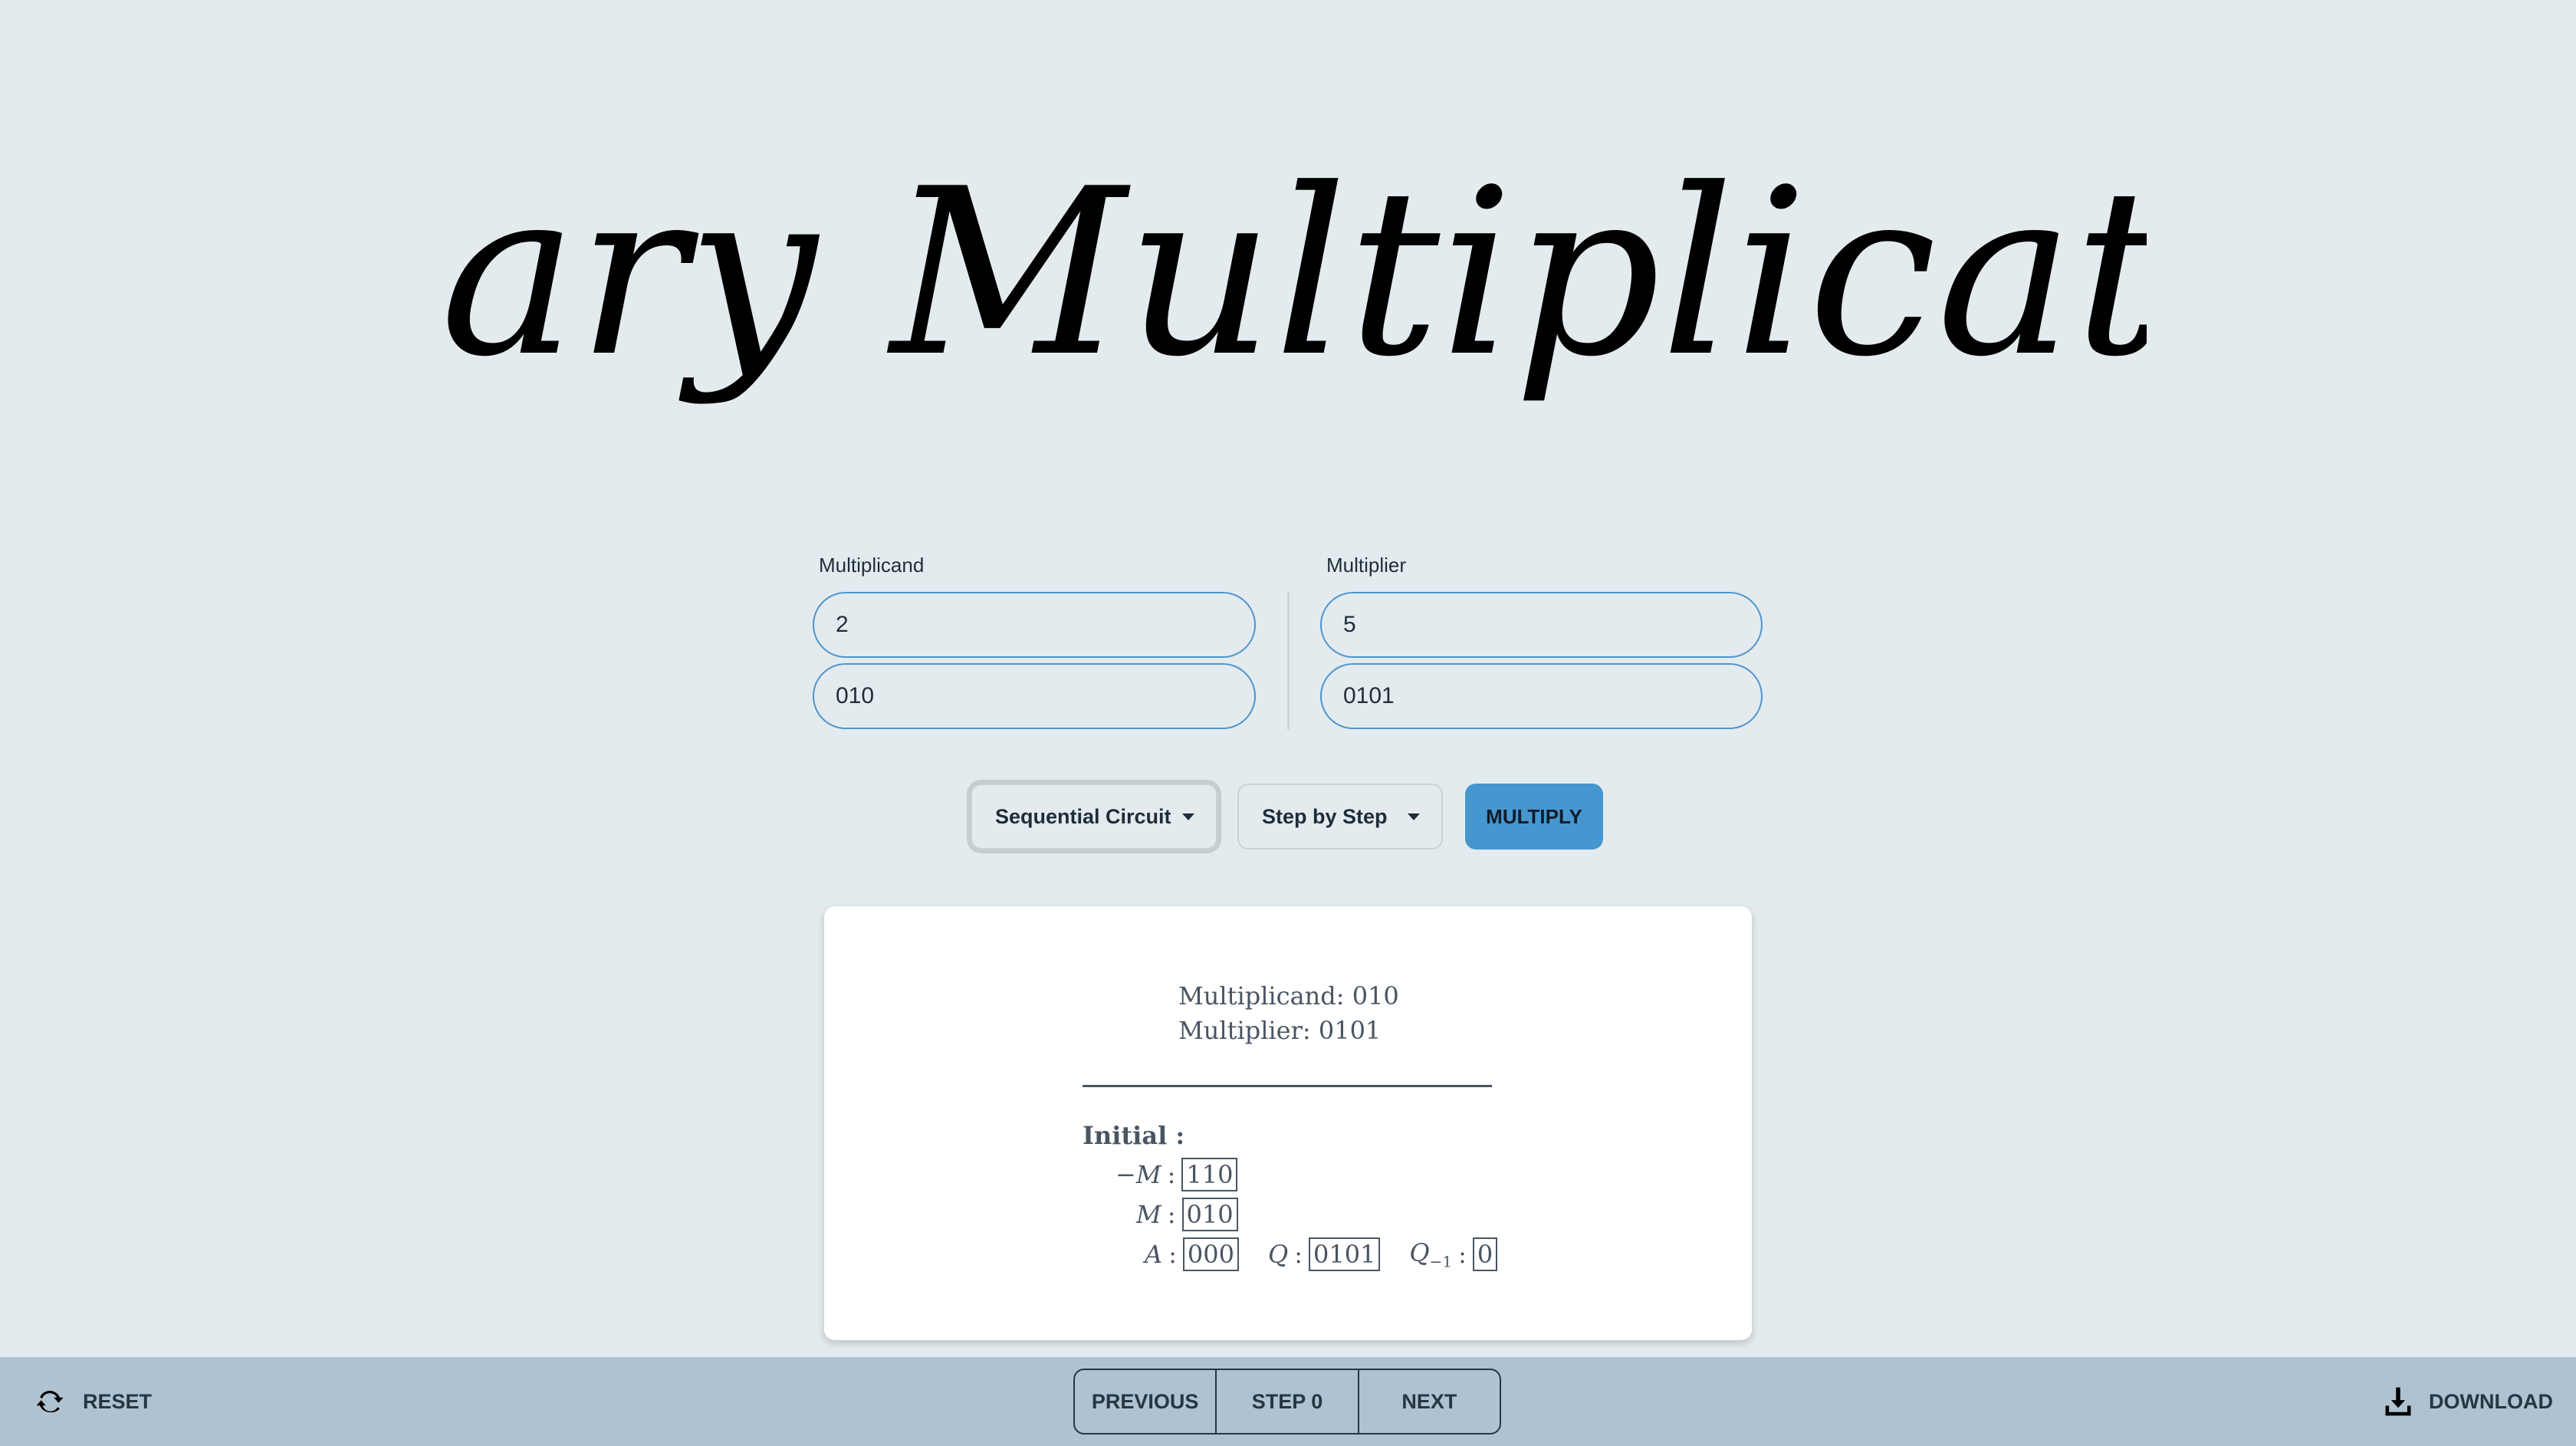 This screenshot has height=1446, width=2576. What do you see at coordinates (1210, 1214) in the screenshot?
I see `m-value: 010` at bounding box center [1210, 1214].